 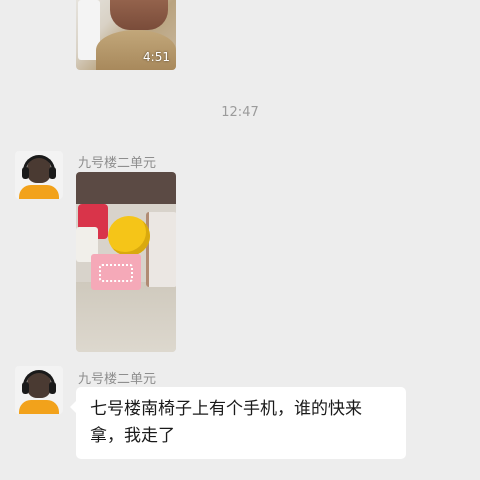 I want to click on video-message-thumbnail: 4:51, so click(x=126, y=35).